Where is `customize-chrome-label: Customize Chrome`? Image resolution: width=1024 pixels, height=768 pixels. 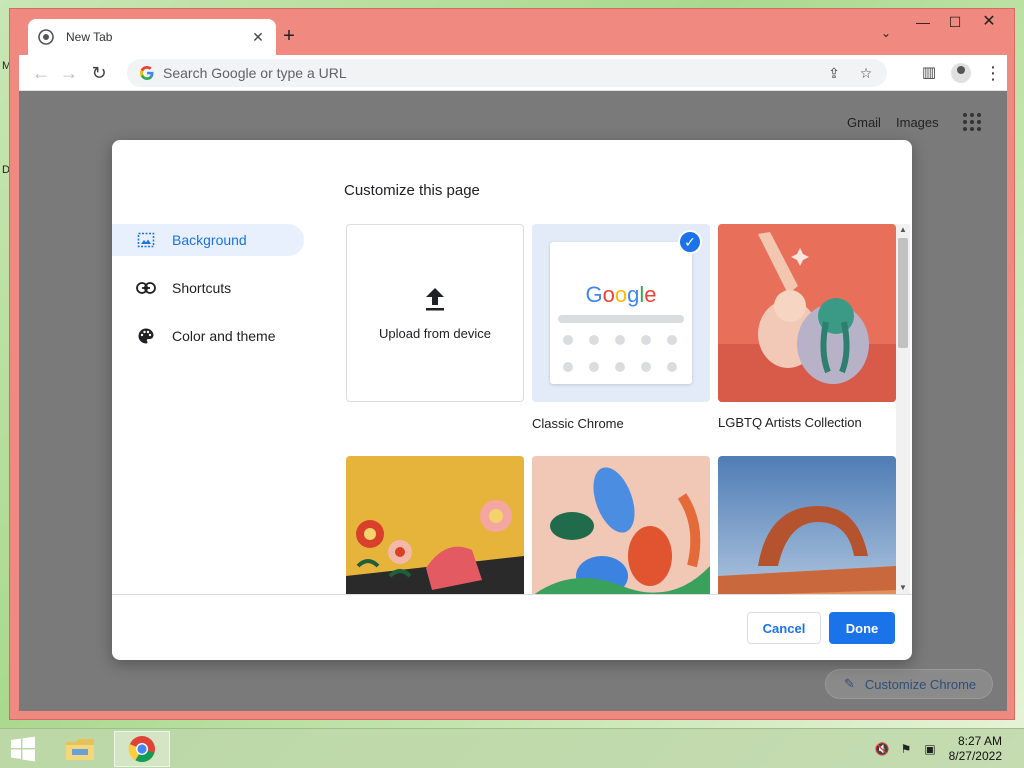
customize-chrome-label: Customize Chrome is located at coordinates (920, 684).